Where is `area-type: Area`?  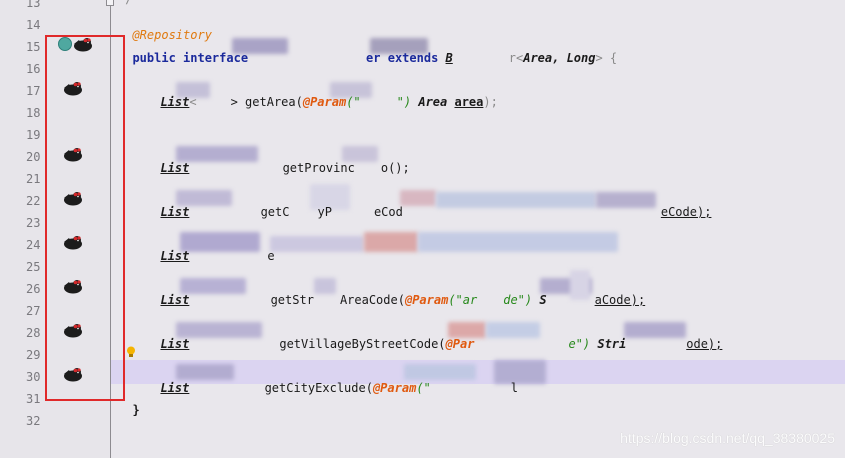
area-type: Area is located at coordinates (433, 102).